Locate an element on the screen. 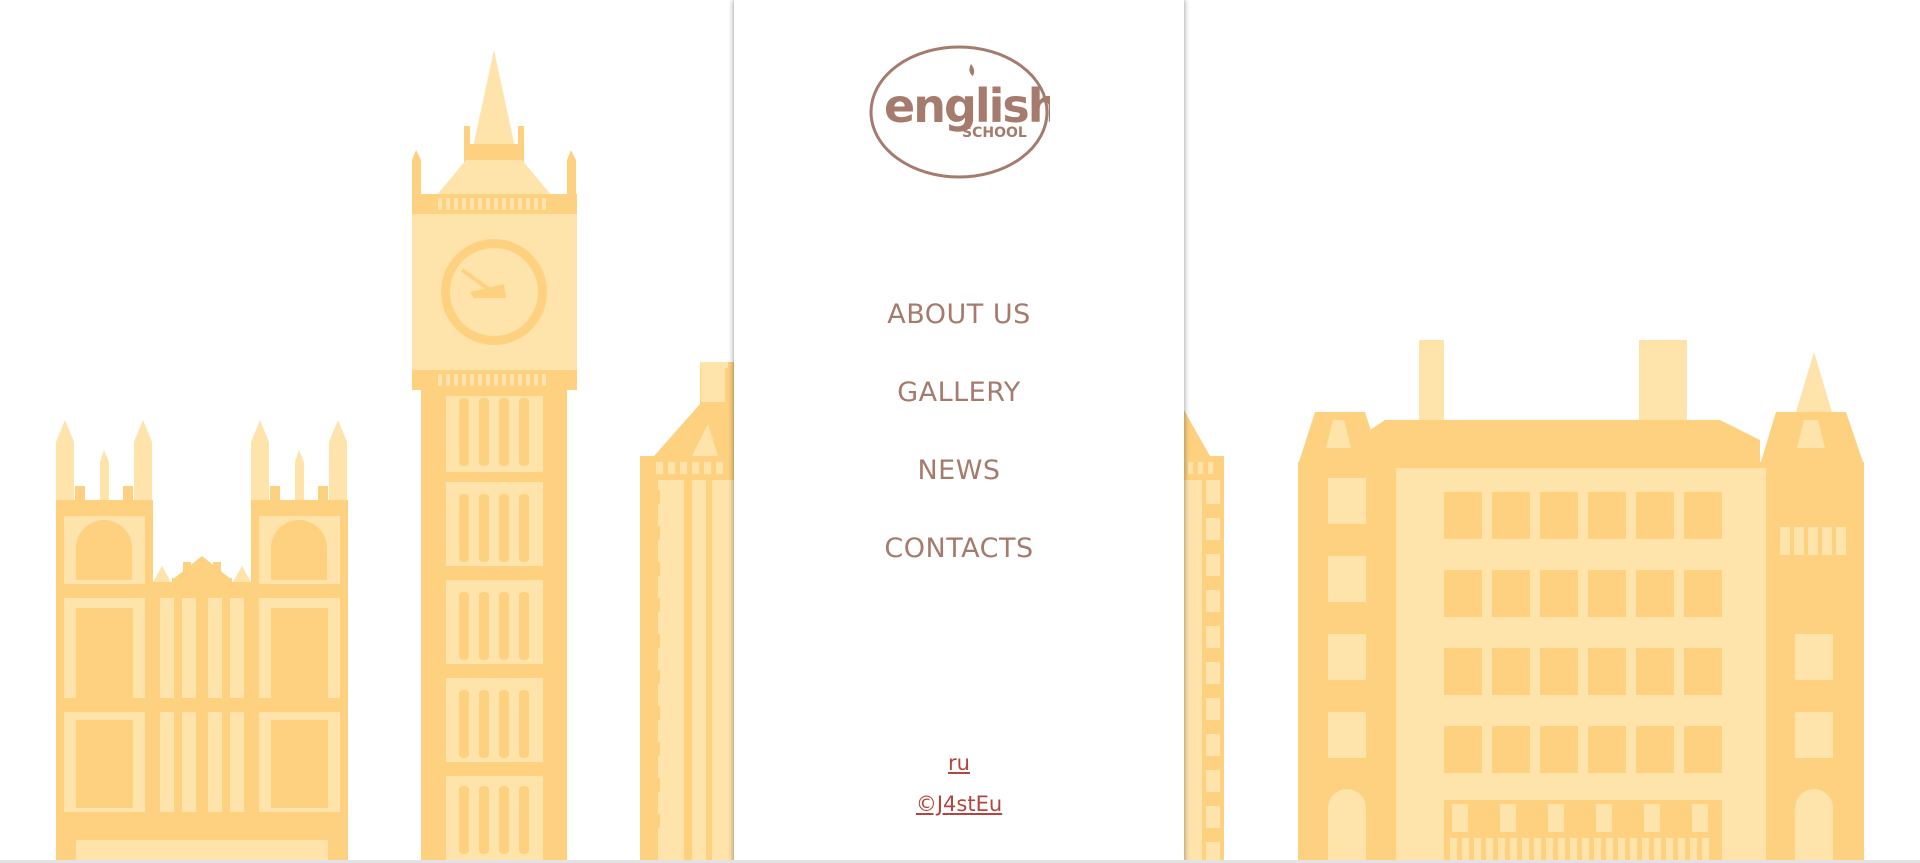 The width and height of the screenshot is (1920, 863). main-navigation: ABOUT US GALLERY NEWS CONTACTS is located at coordinates (959, 446).